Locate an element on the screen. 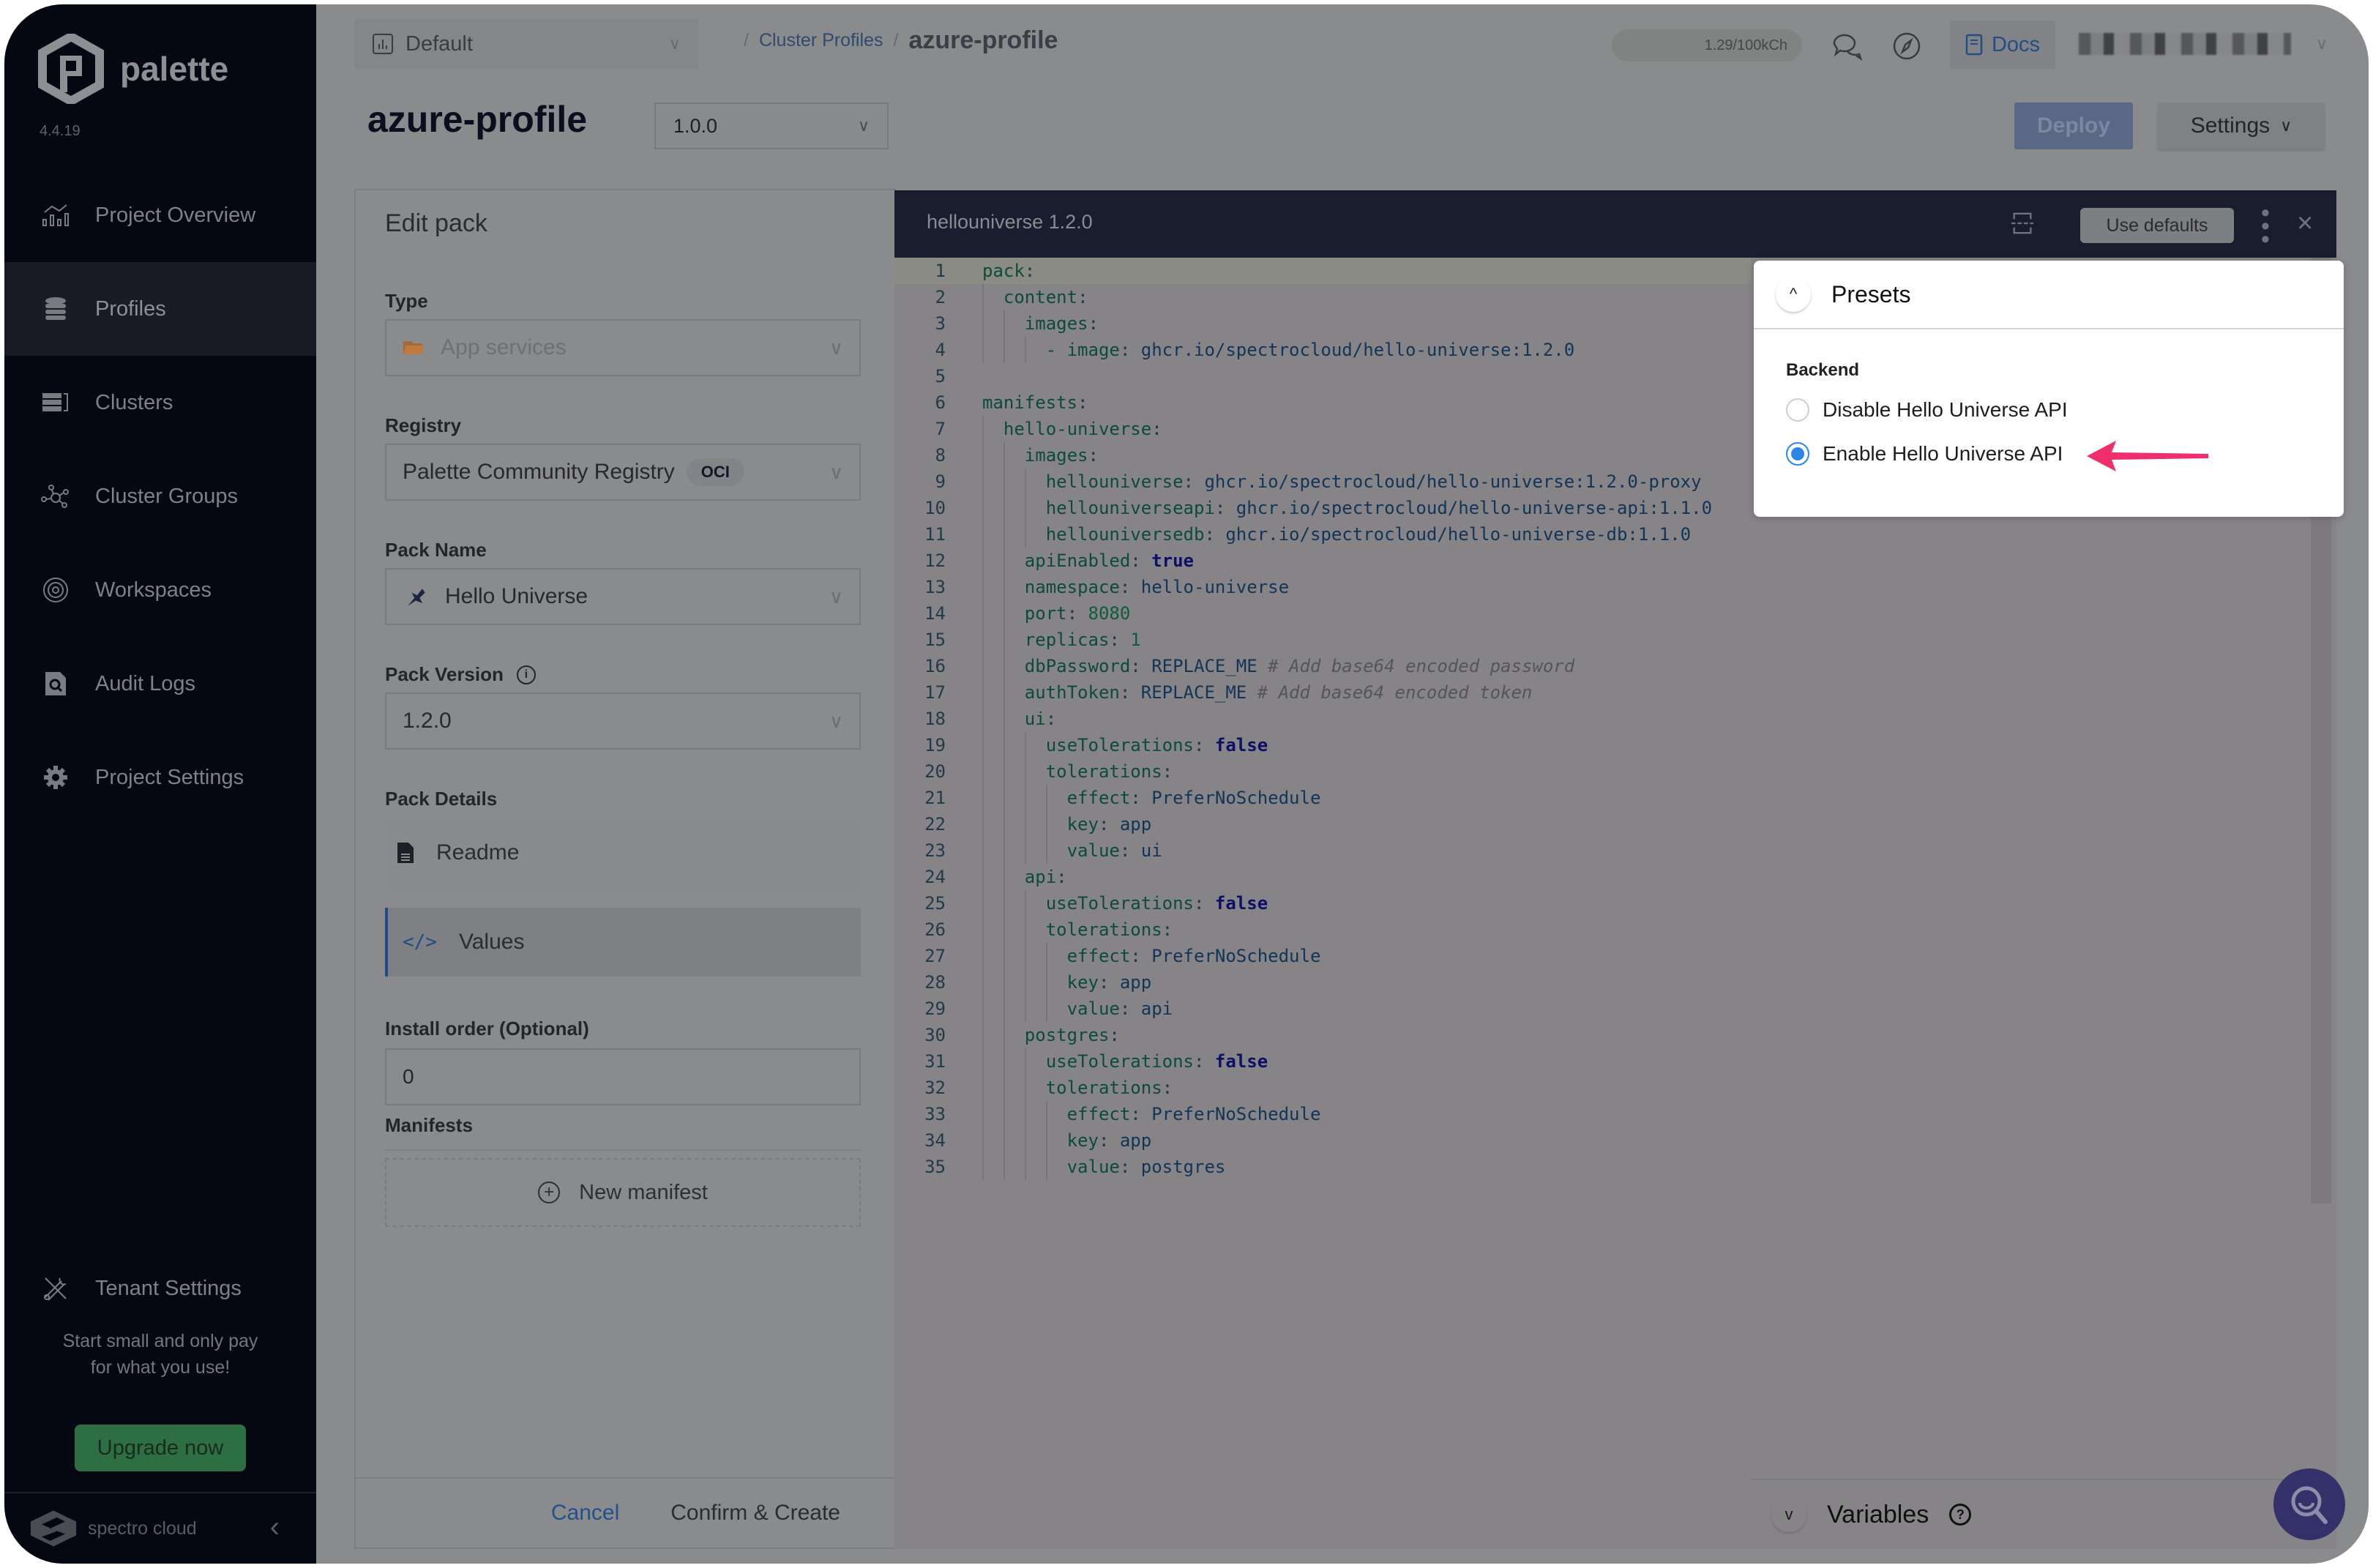 This screenshot has height=1568, width=2373. info-icon: i is located at coordinates (526, 674).